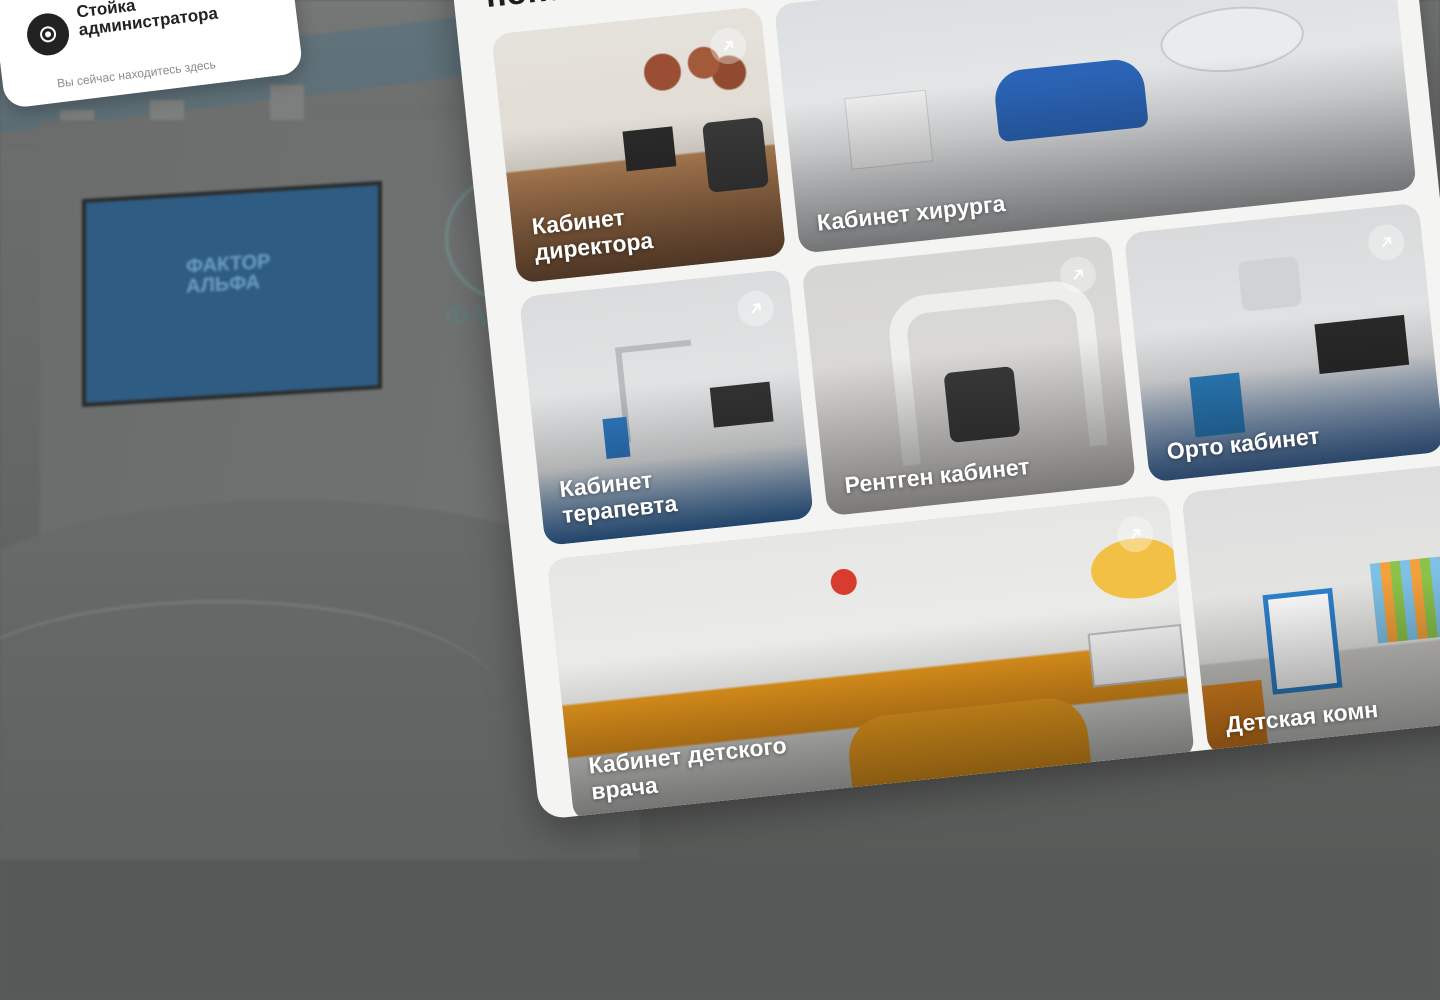  Describe the element at coordinates (720, 930) in the screenshot. I see `floor` at that location.